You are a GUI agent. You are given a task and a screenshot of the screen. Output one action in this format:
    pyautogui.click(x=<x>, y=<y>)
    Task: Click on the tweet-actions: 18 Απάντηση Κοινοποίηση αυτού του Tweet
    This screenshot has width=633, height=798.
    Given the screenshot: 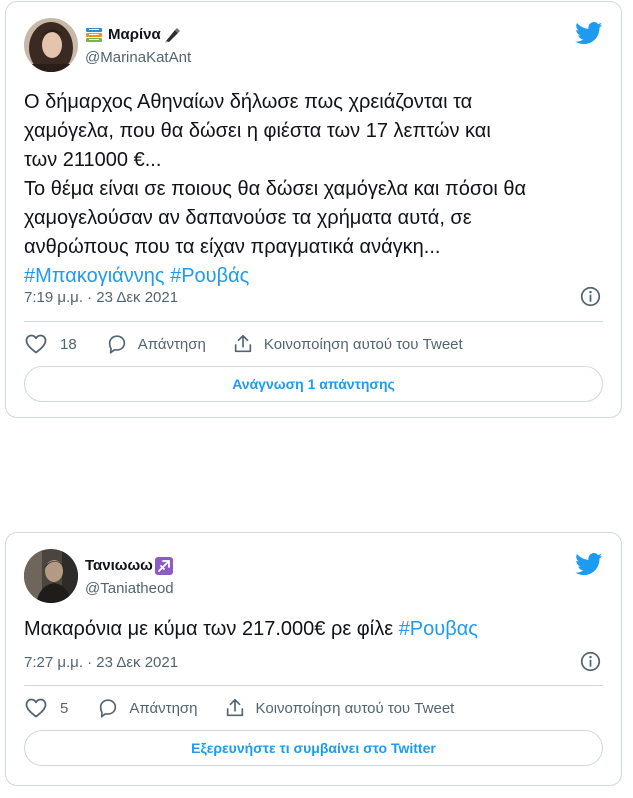 What is the action you would take?
    pyautogui.click(x=243, y=344)
    